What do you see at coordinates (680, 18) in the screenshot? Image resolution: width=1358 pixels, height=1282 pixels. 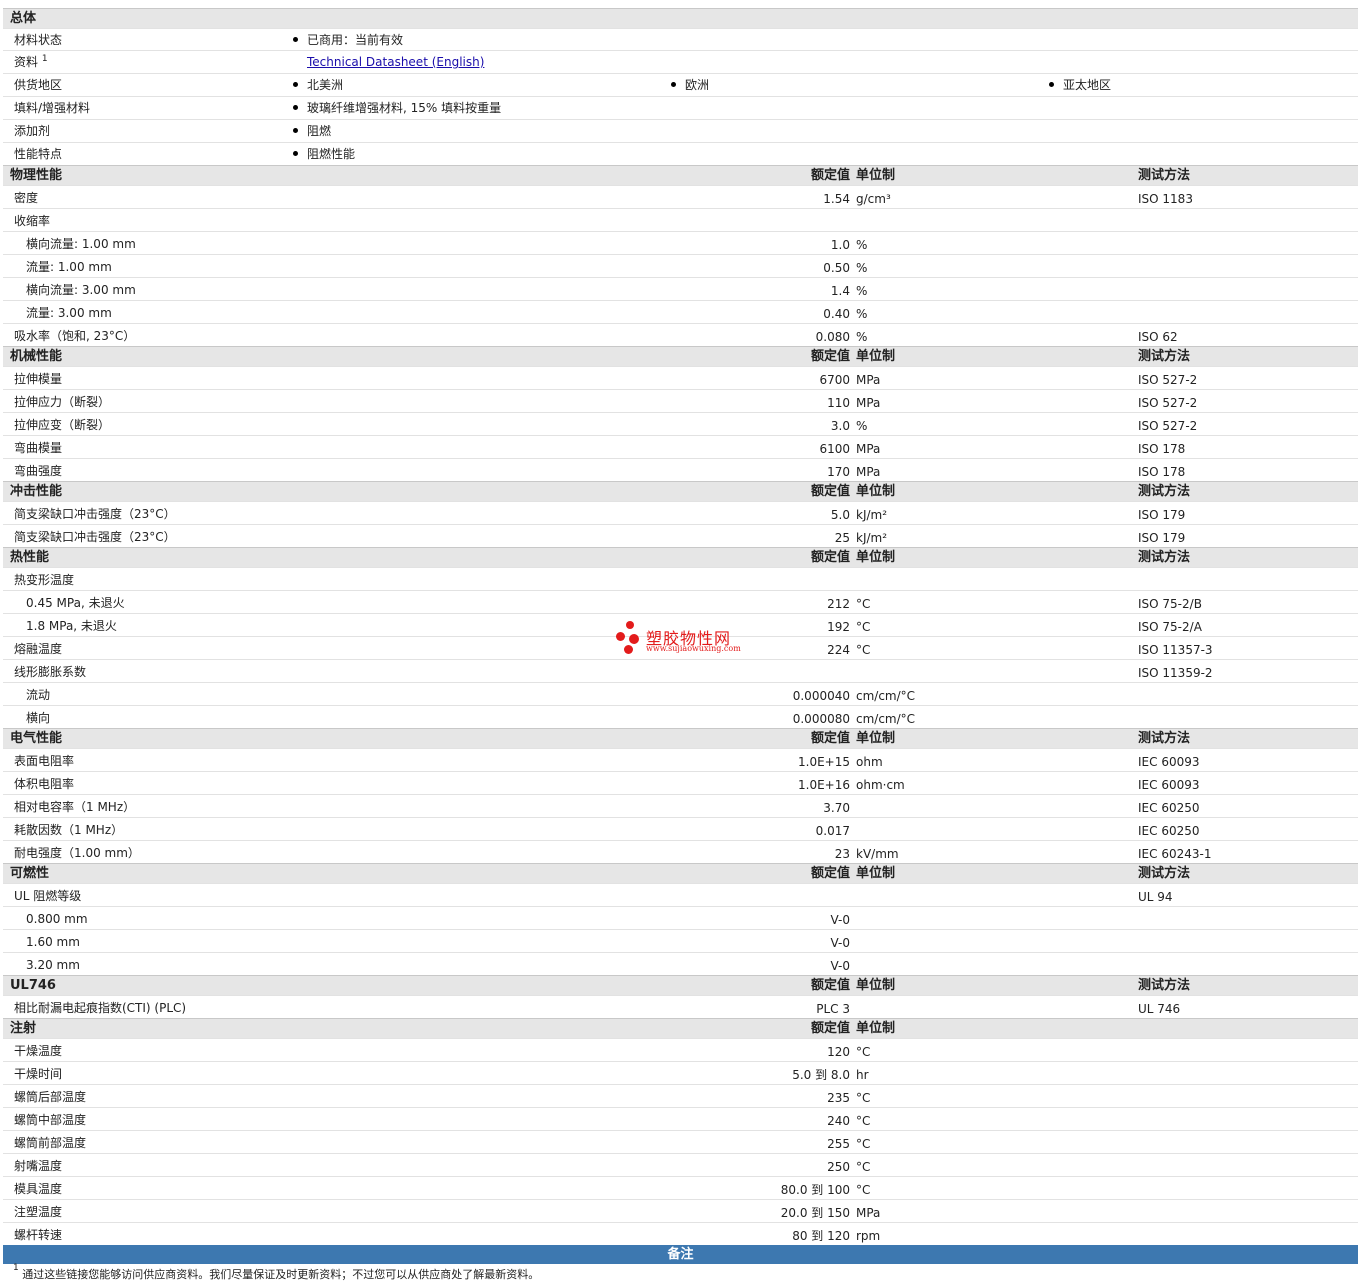 I see `section-header-general: 总体` at bounding box center [680, 18].